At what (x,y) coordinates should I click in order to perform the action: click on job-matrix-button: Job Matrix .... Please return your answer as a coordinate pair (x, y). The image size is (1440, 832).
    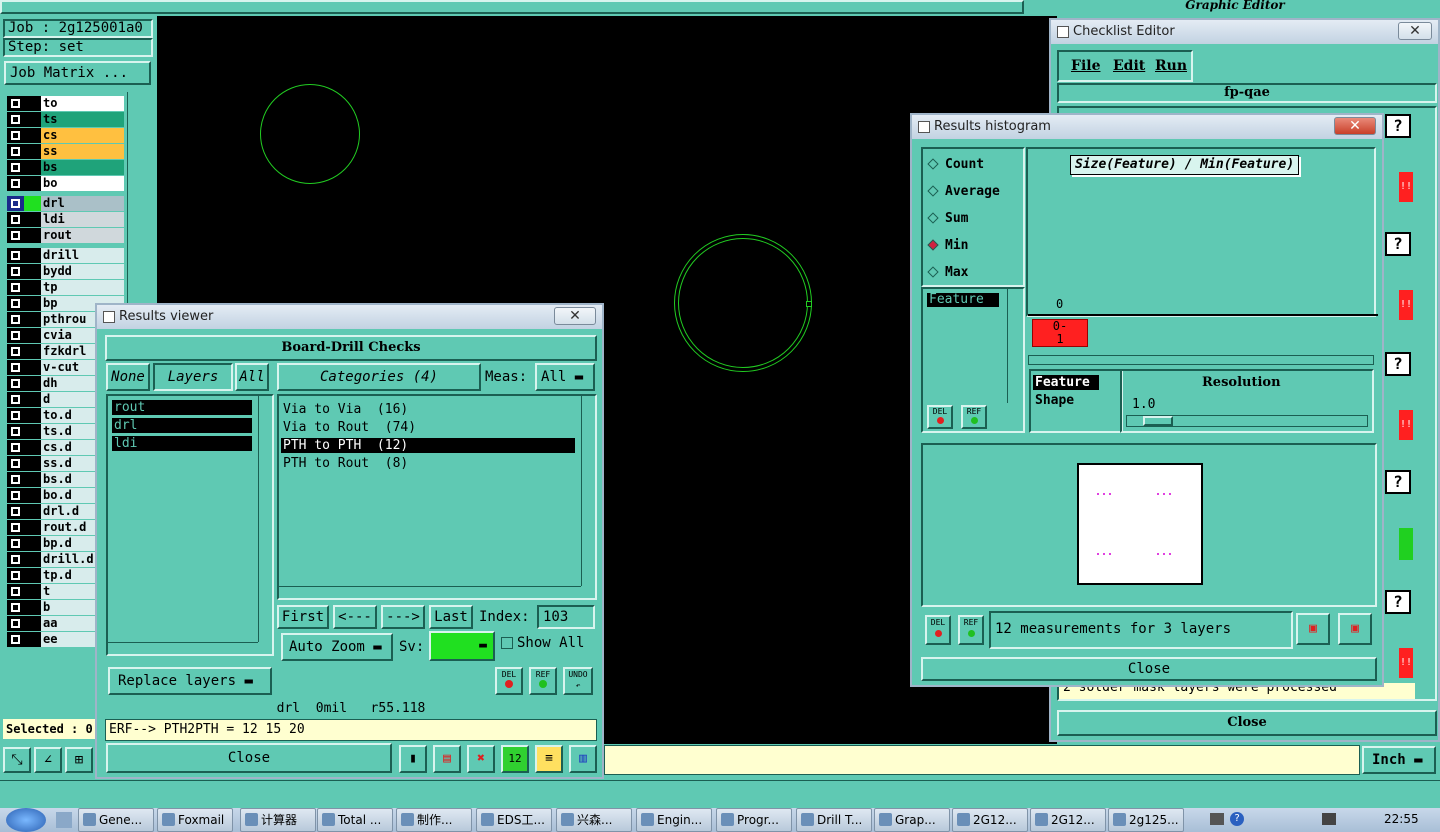
    Looking at the image, I should click on (77, 73).